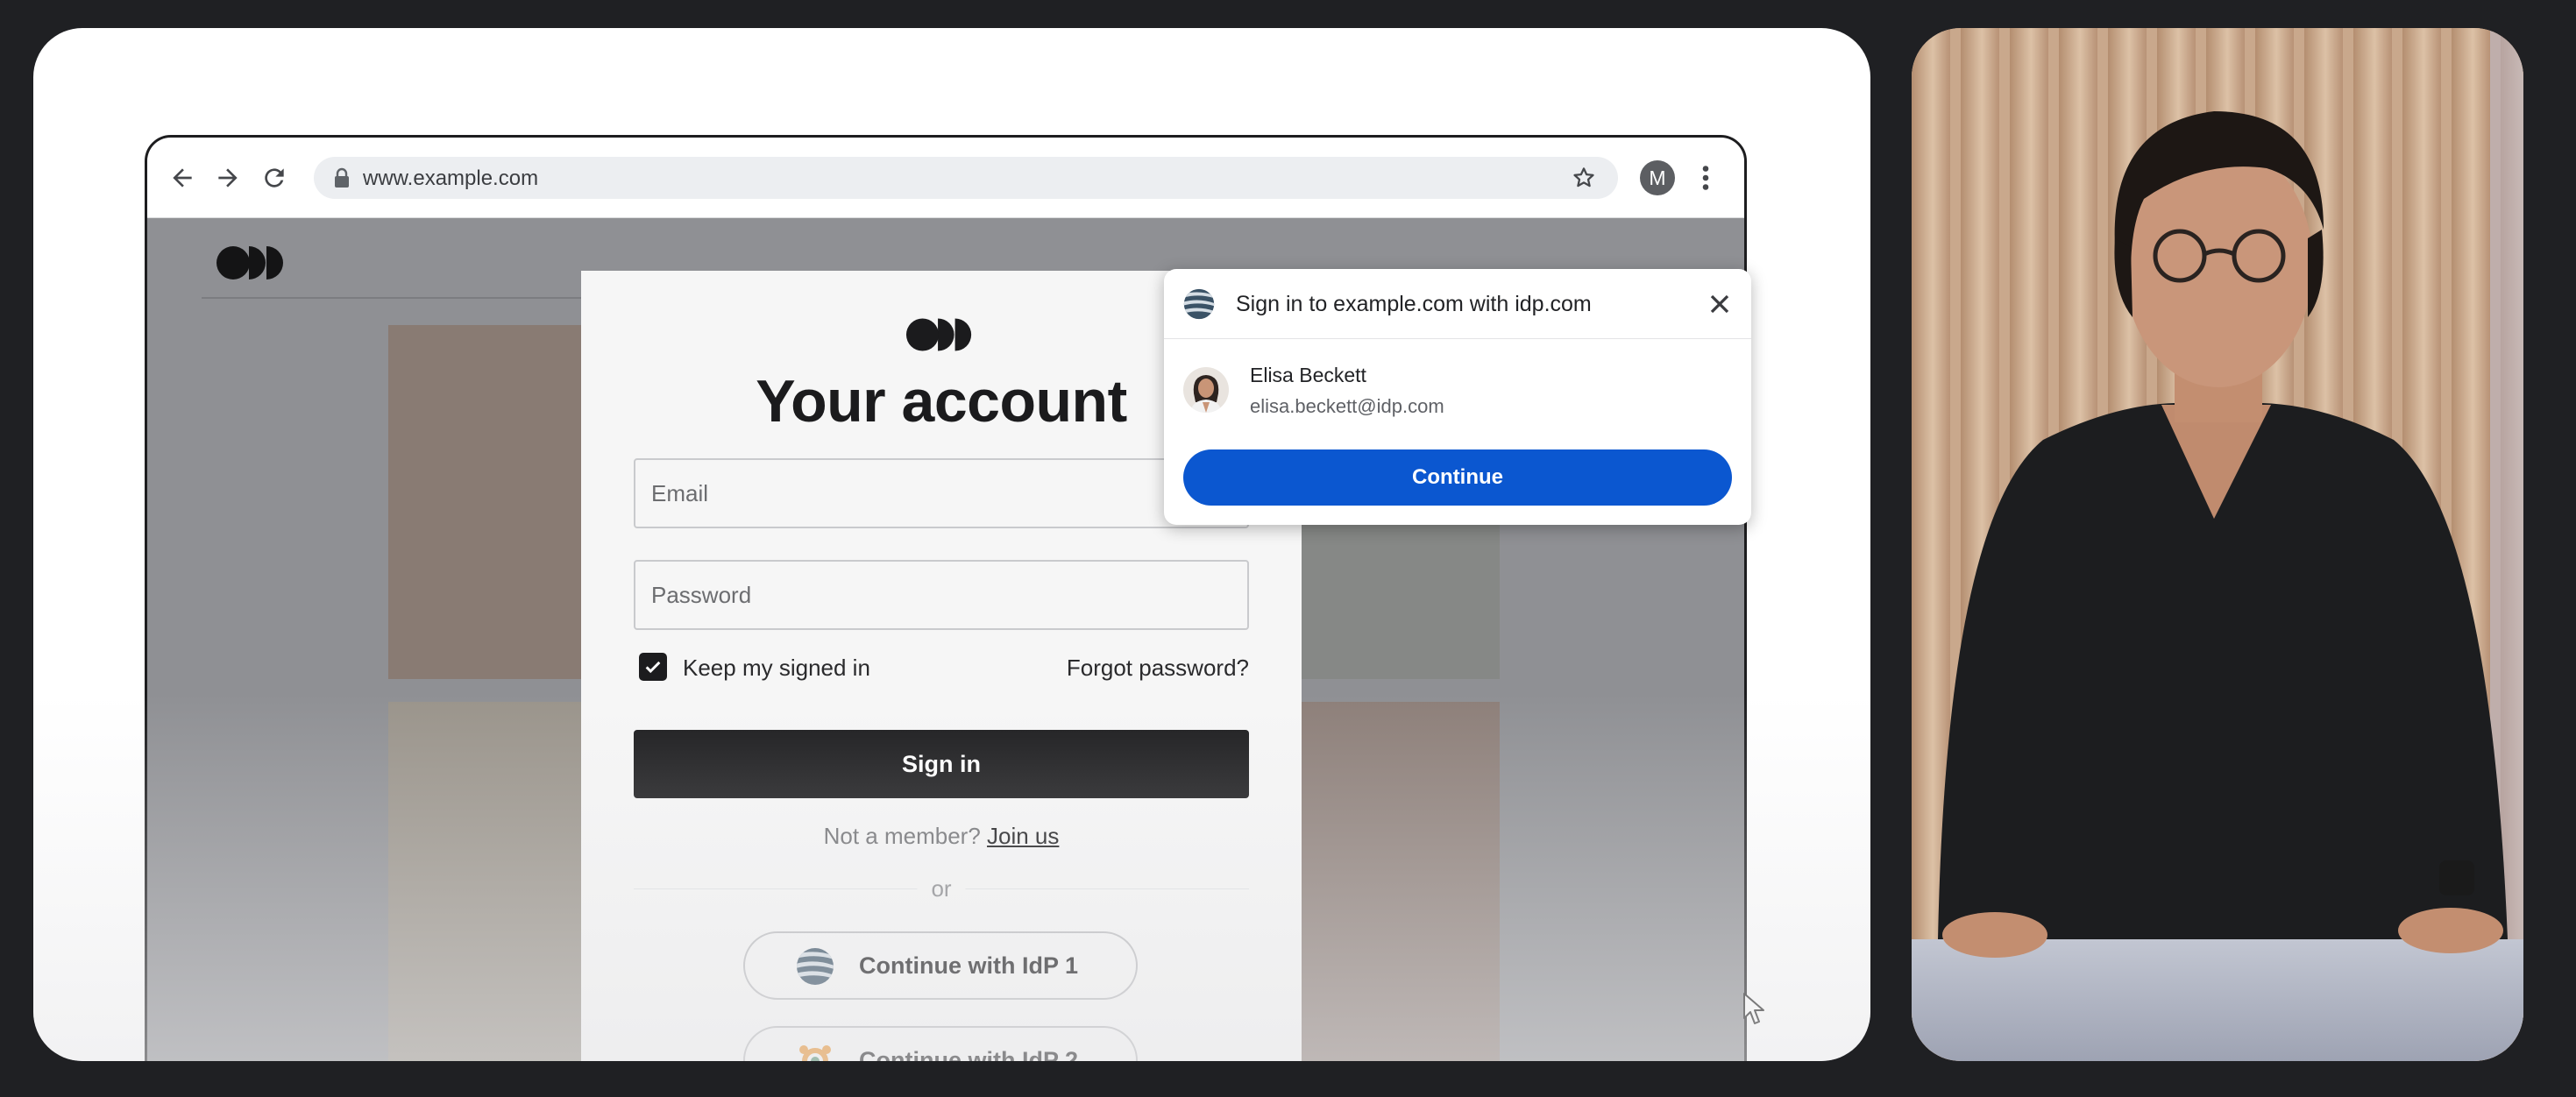  I want to click on striped-globe-icon, so click(815, 966).